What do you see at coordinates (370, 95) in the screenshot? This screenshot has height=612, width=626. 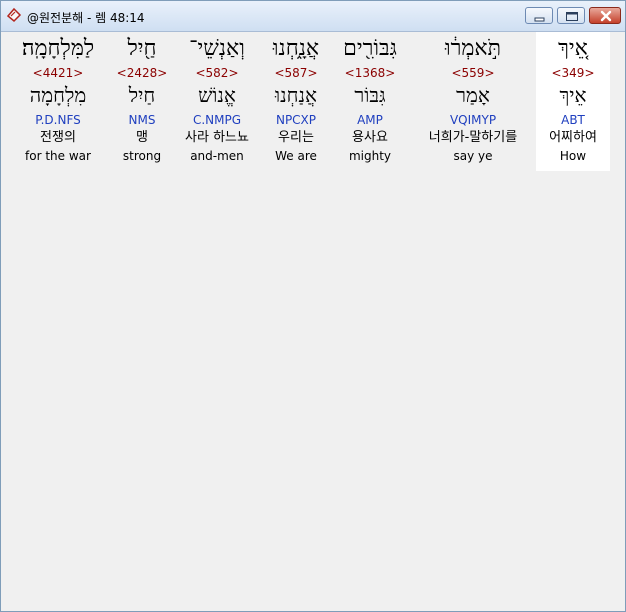 I see `hebrew-lemma: גִּבּוֹר` at bounding box center [370, 95].